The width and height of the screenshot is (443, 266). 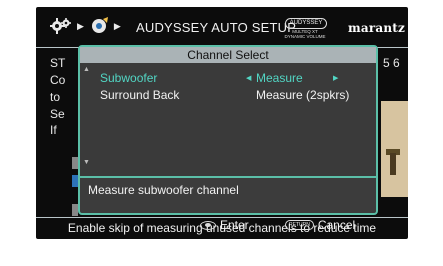 What do you see at coordinates (99, 25) in the screenshot?
I see `speaker-setup-icon` at bounding box center [99, 25].